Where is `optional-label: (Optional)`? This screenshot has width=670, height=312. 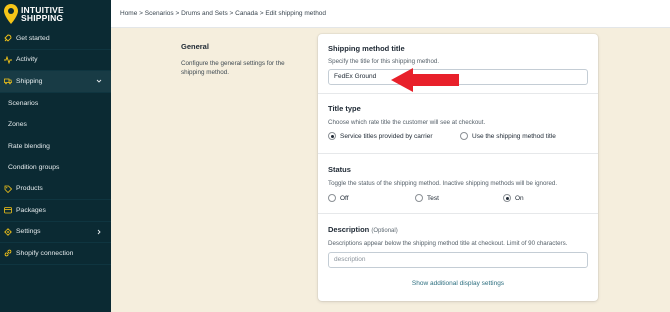 optional-label: (Optional) is located at coordinates (384, 231).